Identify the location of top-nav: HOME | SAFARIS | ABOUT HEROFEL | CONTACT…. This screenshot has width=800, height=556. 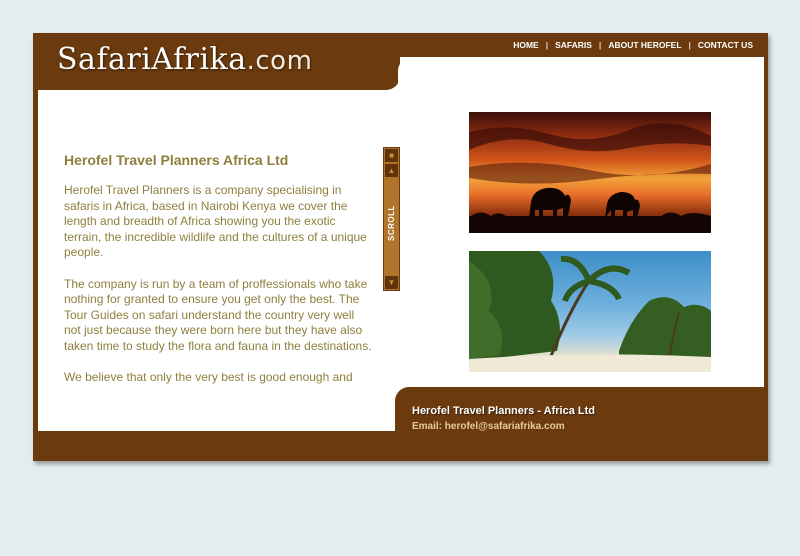
(615, 45).